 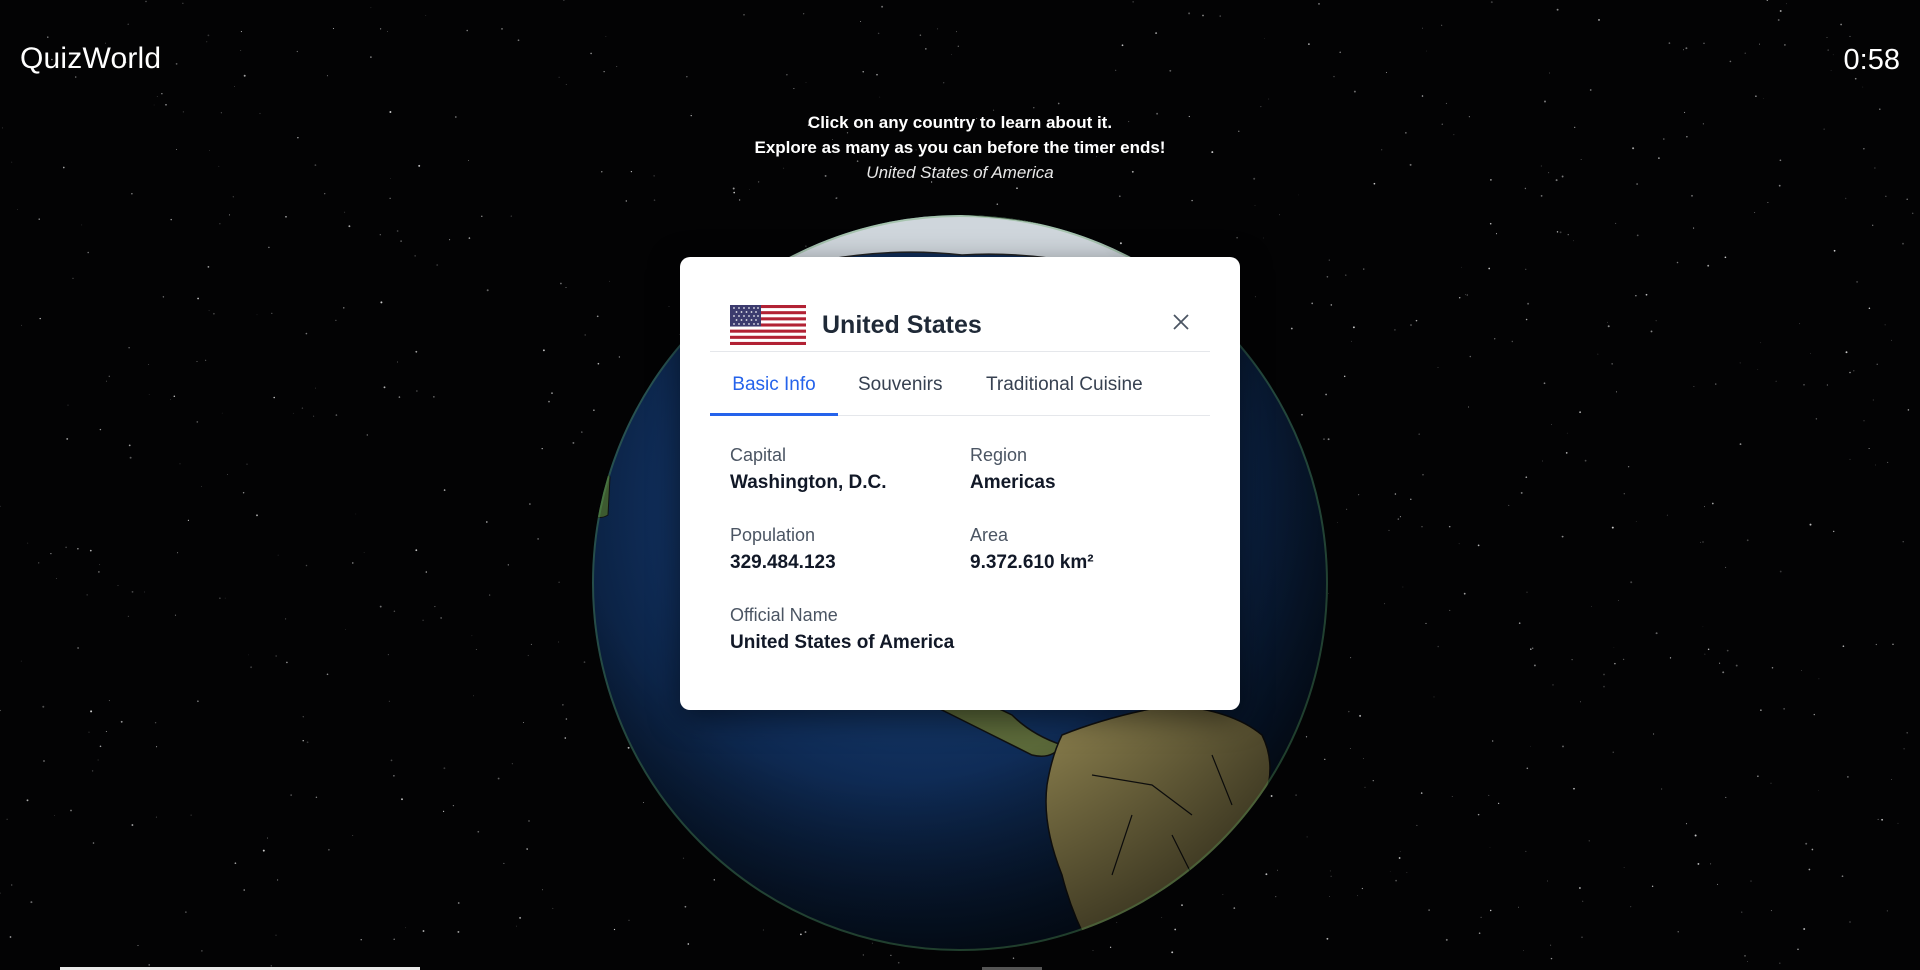 What do you see at coordinates (960, 391) in the screenshot?
I see `info-tabs: Basic Info Souvenirs Traditional Cuisine` at bounding box center [960, 391].